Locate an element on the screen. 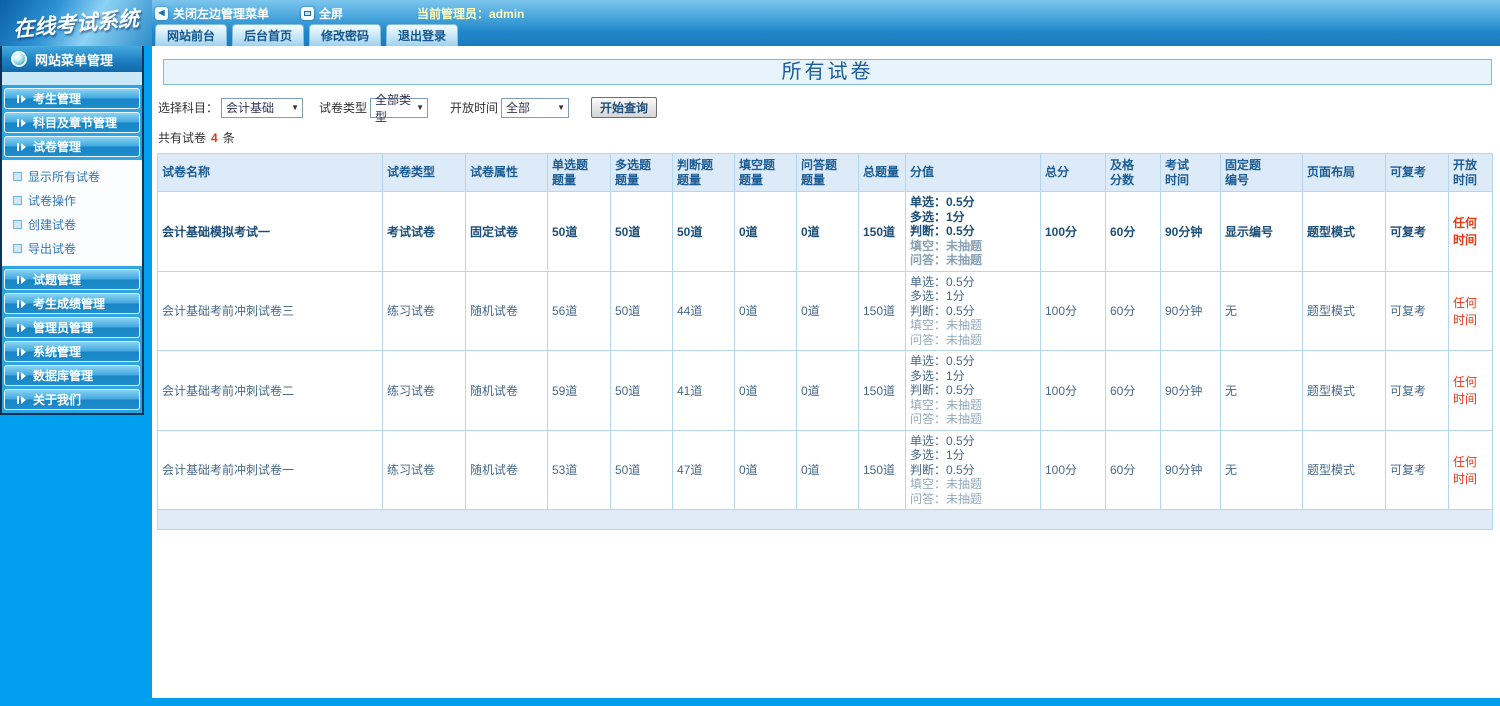  cell-paper-attr: 随机试卷 is located at coordinates (506, 390).